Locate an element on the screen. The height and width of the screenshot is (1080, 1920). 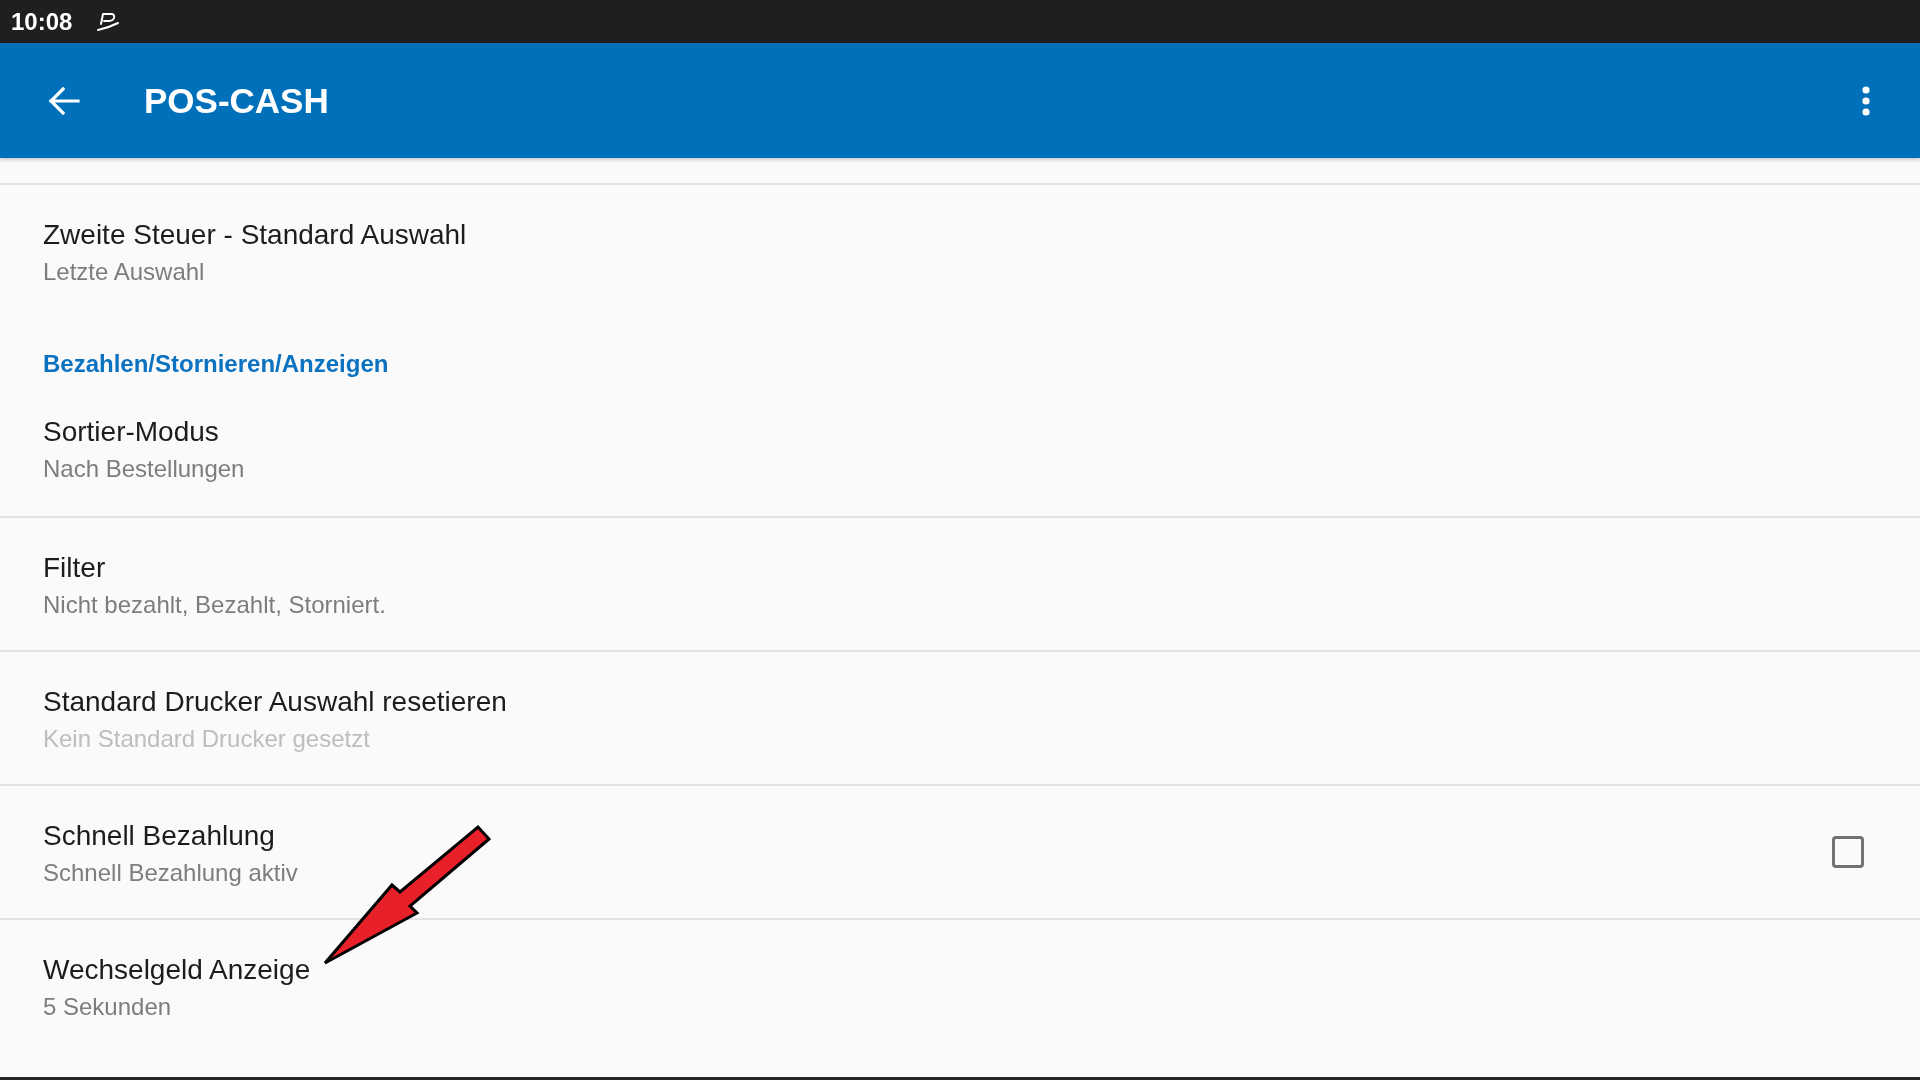
more-button is located at coordinates (1866, 100).